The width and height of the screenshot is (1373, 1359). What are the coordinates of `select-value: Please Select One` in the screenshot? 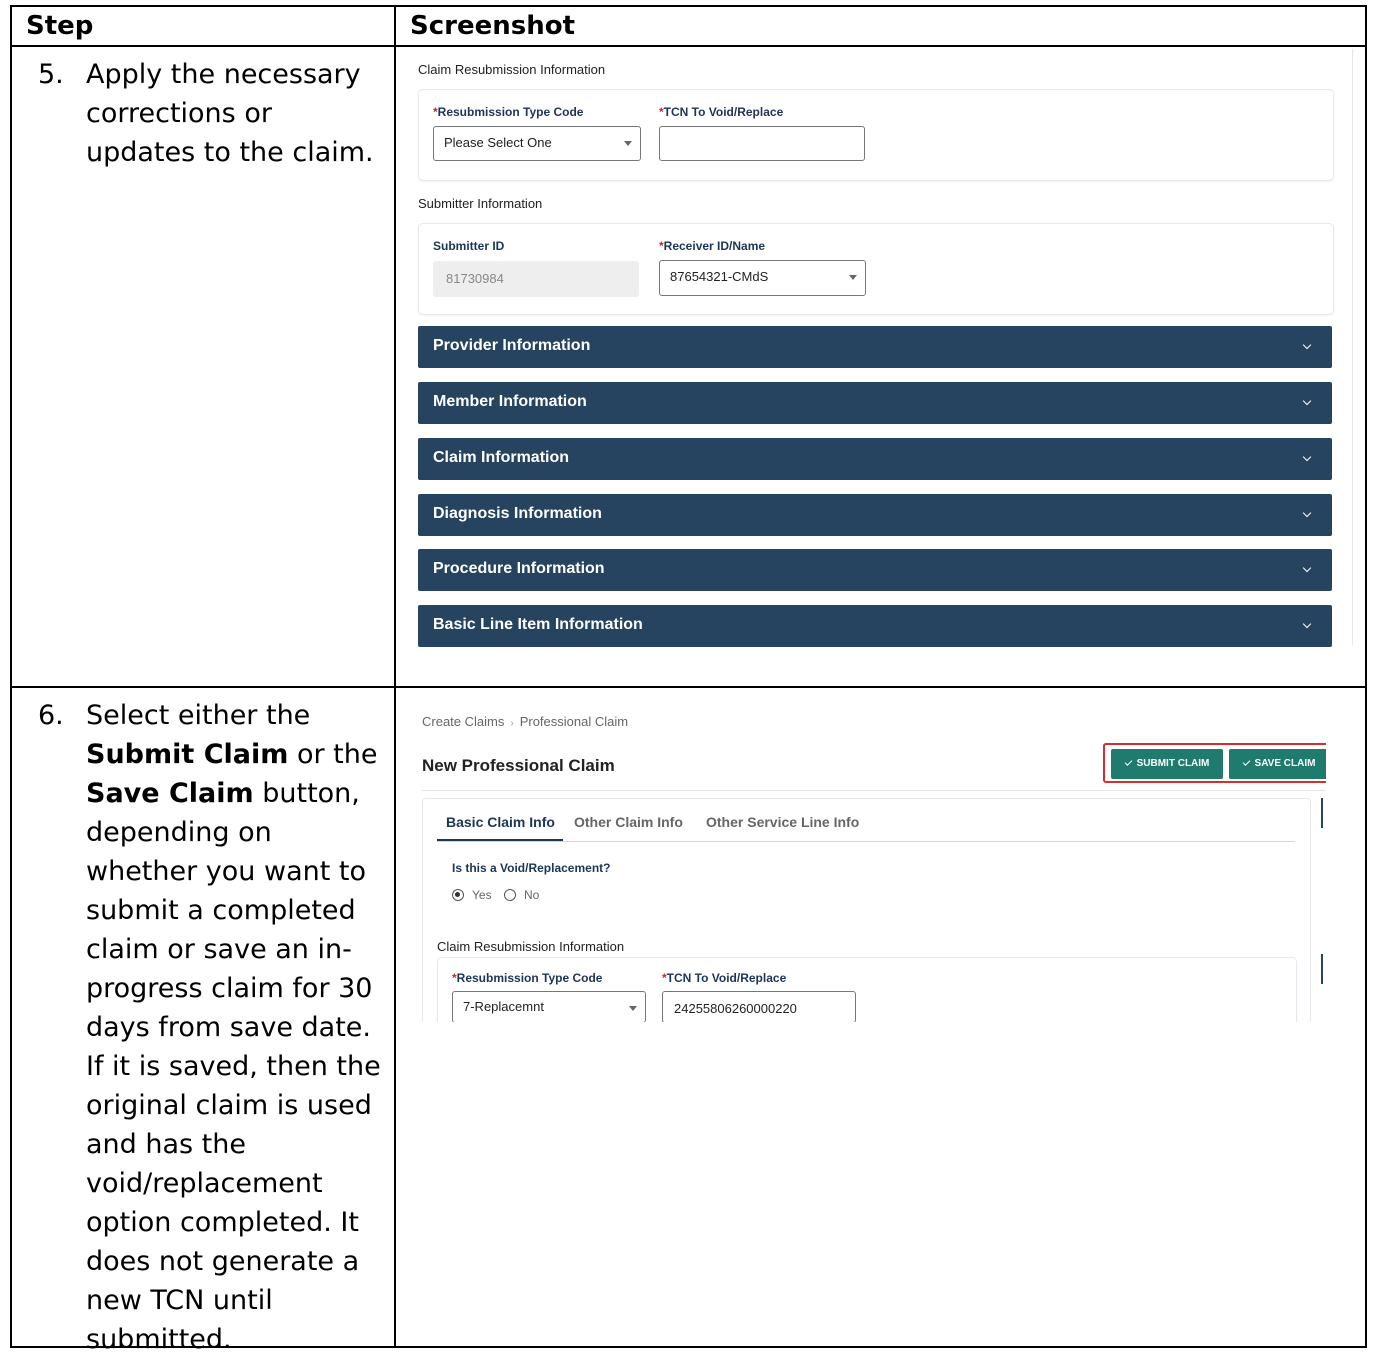 It's located at (498, 142).